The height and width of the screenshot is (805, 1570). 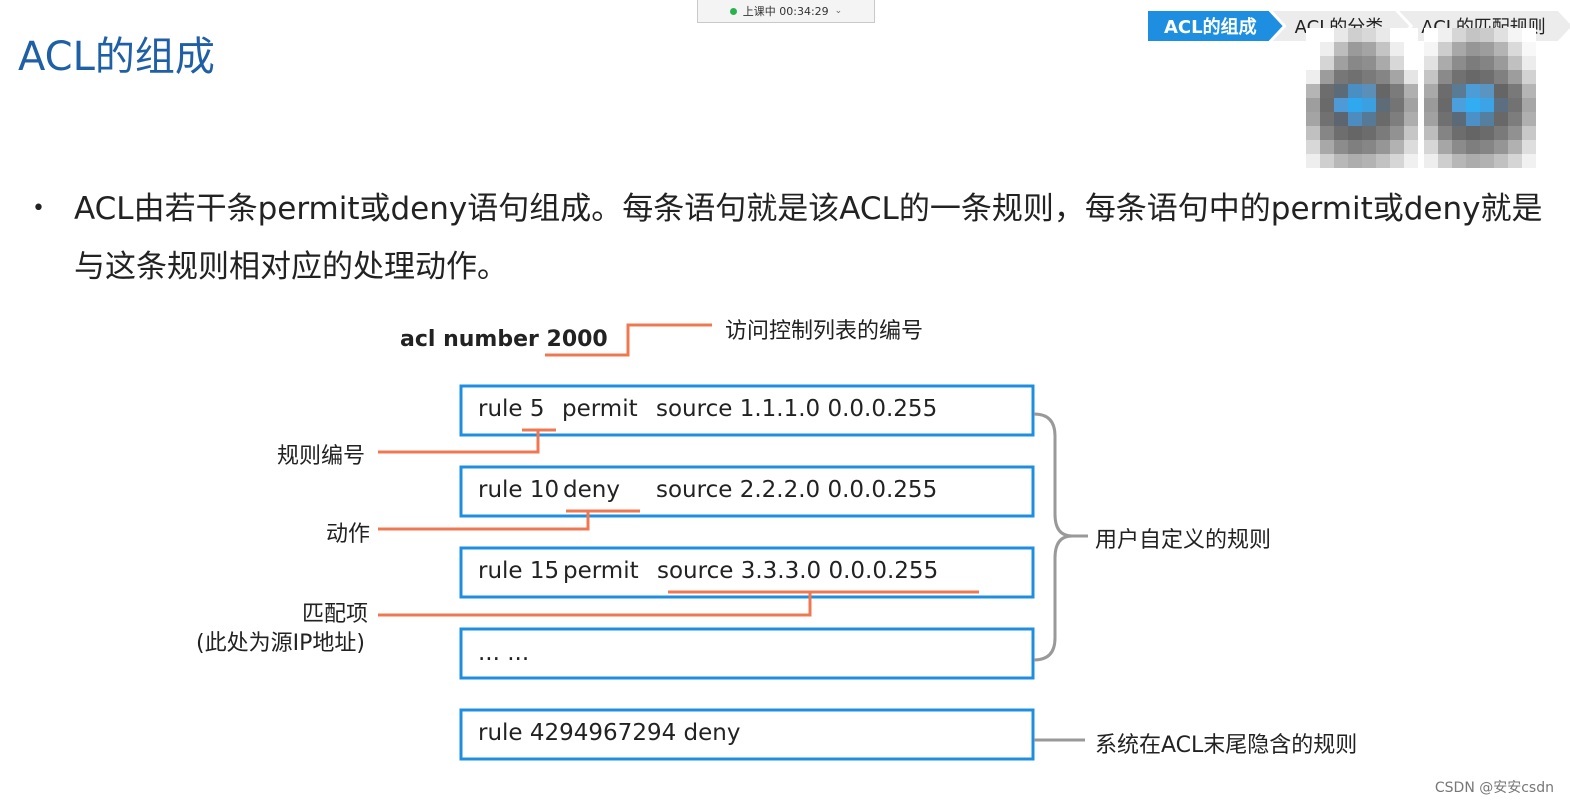 What do you see at coordinates (798, 571) in the screenshot?
I see `rule-3-source: source 3.3.3.0 0.0.0.255` at bounding box center [798, 571].